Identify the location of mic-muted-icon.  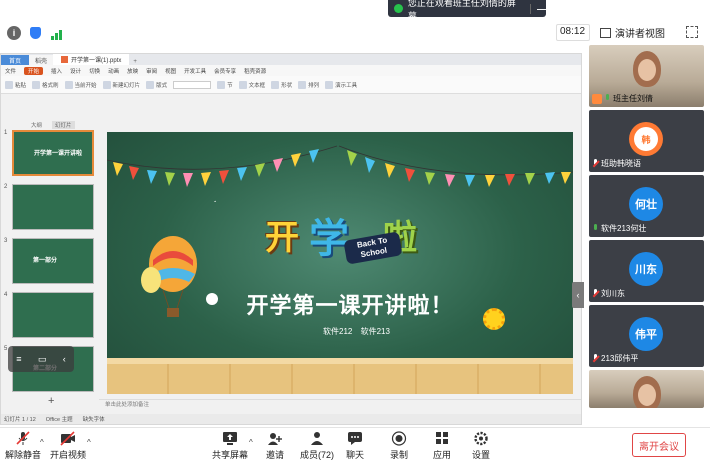
(595, 163).